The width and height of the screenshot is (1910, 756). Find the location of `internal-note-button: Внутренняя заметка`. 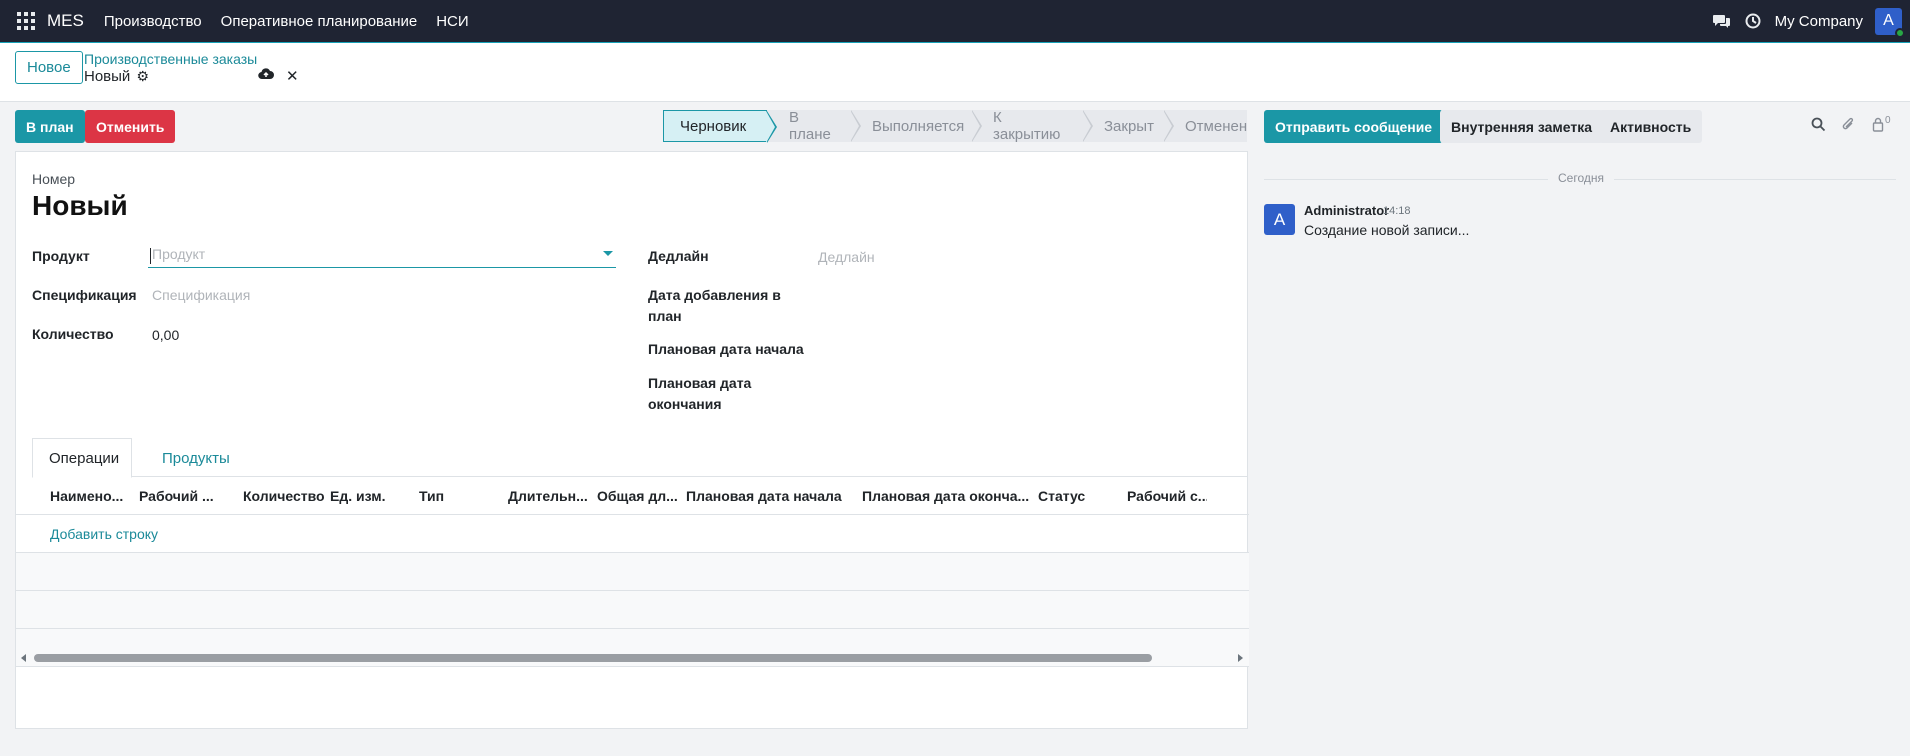

internal-note-button: Внутренняя заметка is located at coordinates (1522, 126).